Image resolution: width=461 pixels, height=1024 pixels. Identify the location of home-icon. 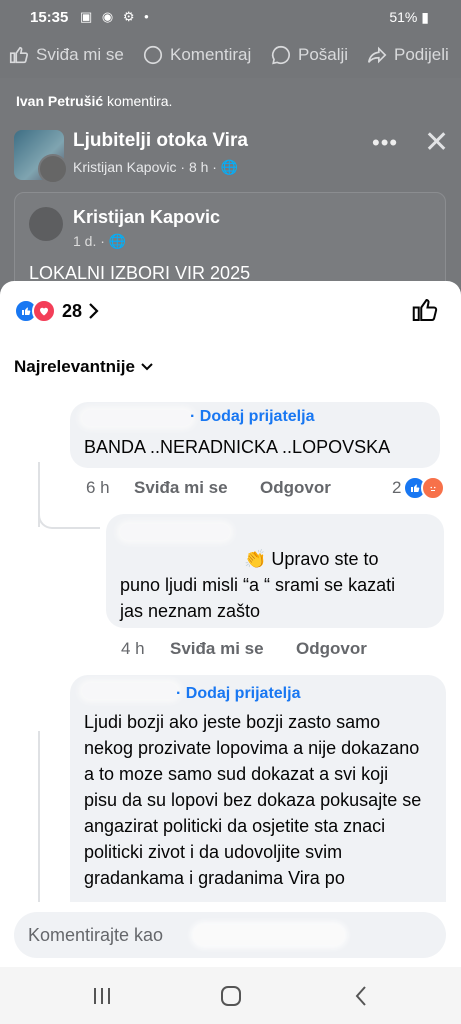
(231, 996).